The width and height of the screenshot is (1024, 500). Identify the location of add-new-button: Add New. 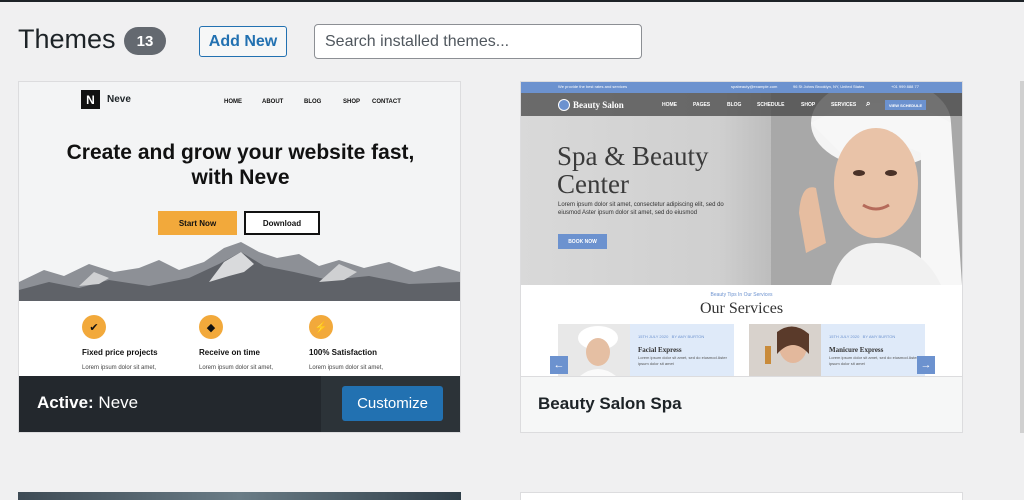
(243, 41).